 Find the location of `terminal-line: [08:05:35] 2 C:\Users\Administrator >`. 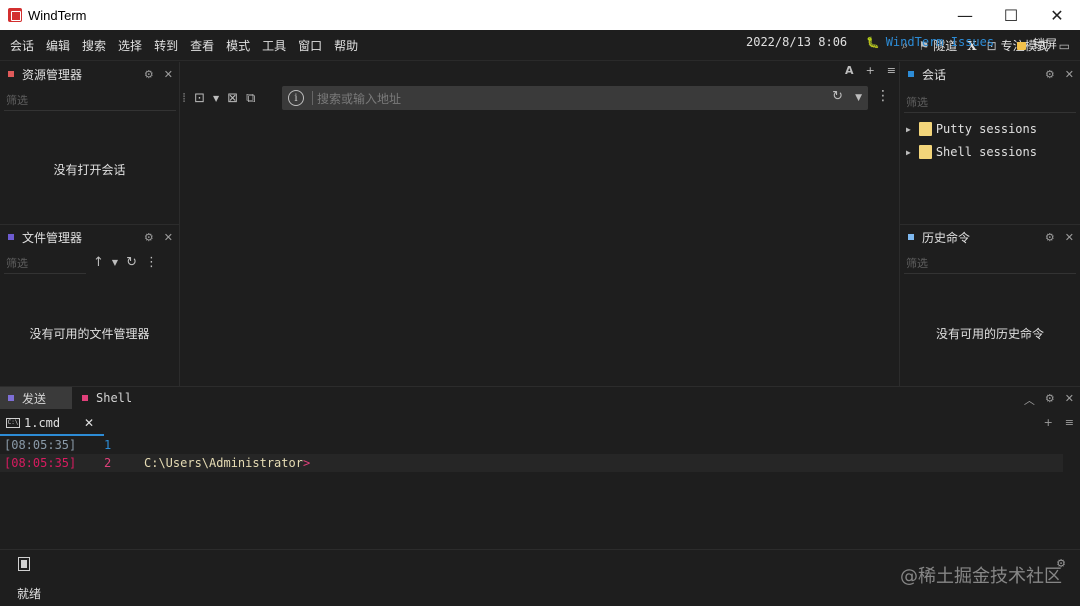

terminal-line: [08:05:35] 2 C:\Users\Administrator > is located at coordinates (157, 463).